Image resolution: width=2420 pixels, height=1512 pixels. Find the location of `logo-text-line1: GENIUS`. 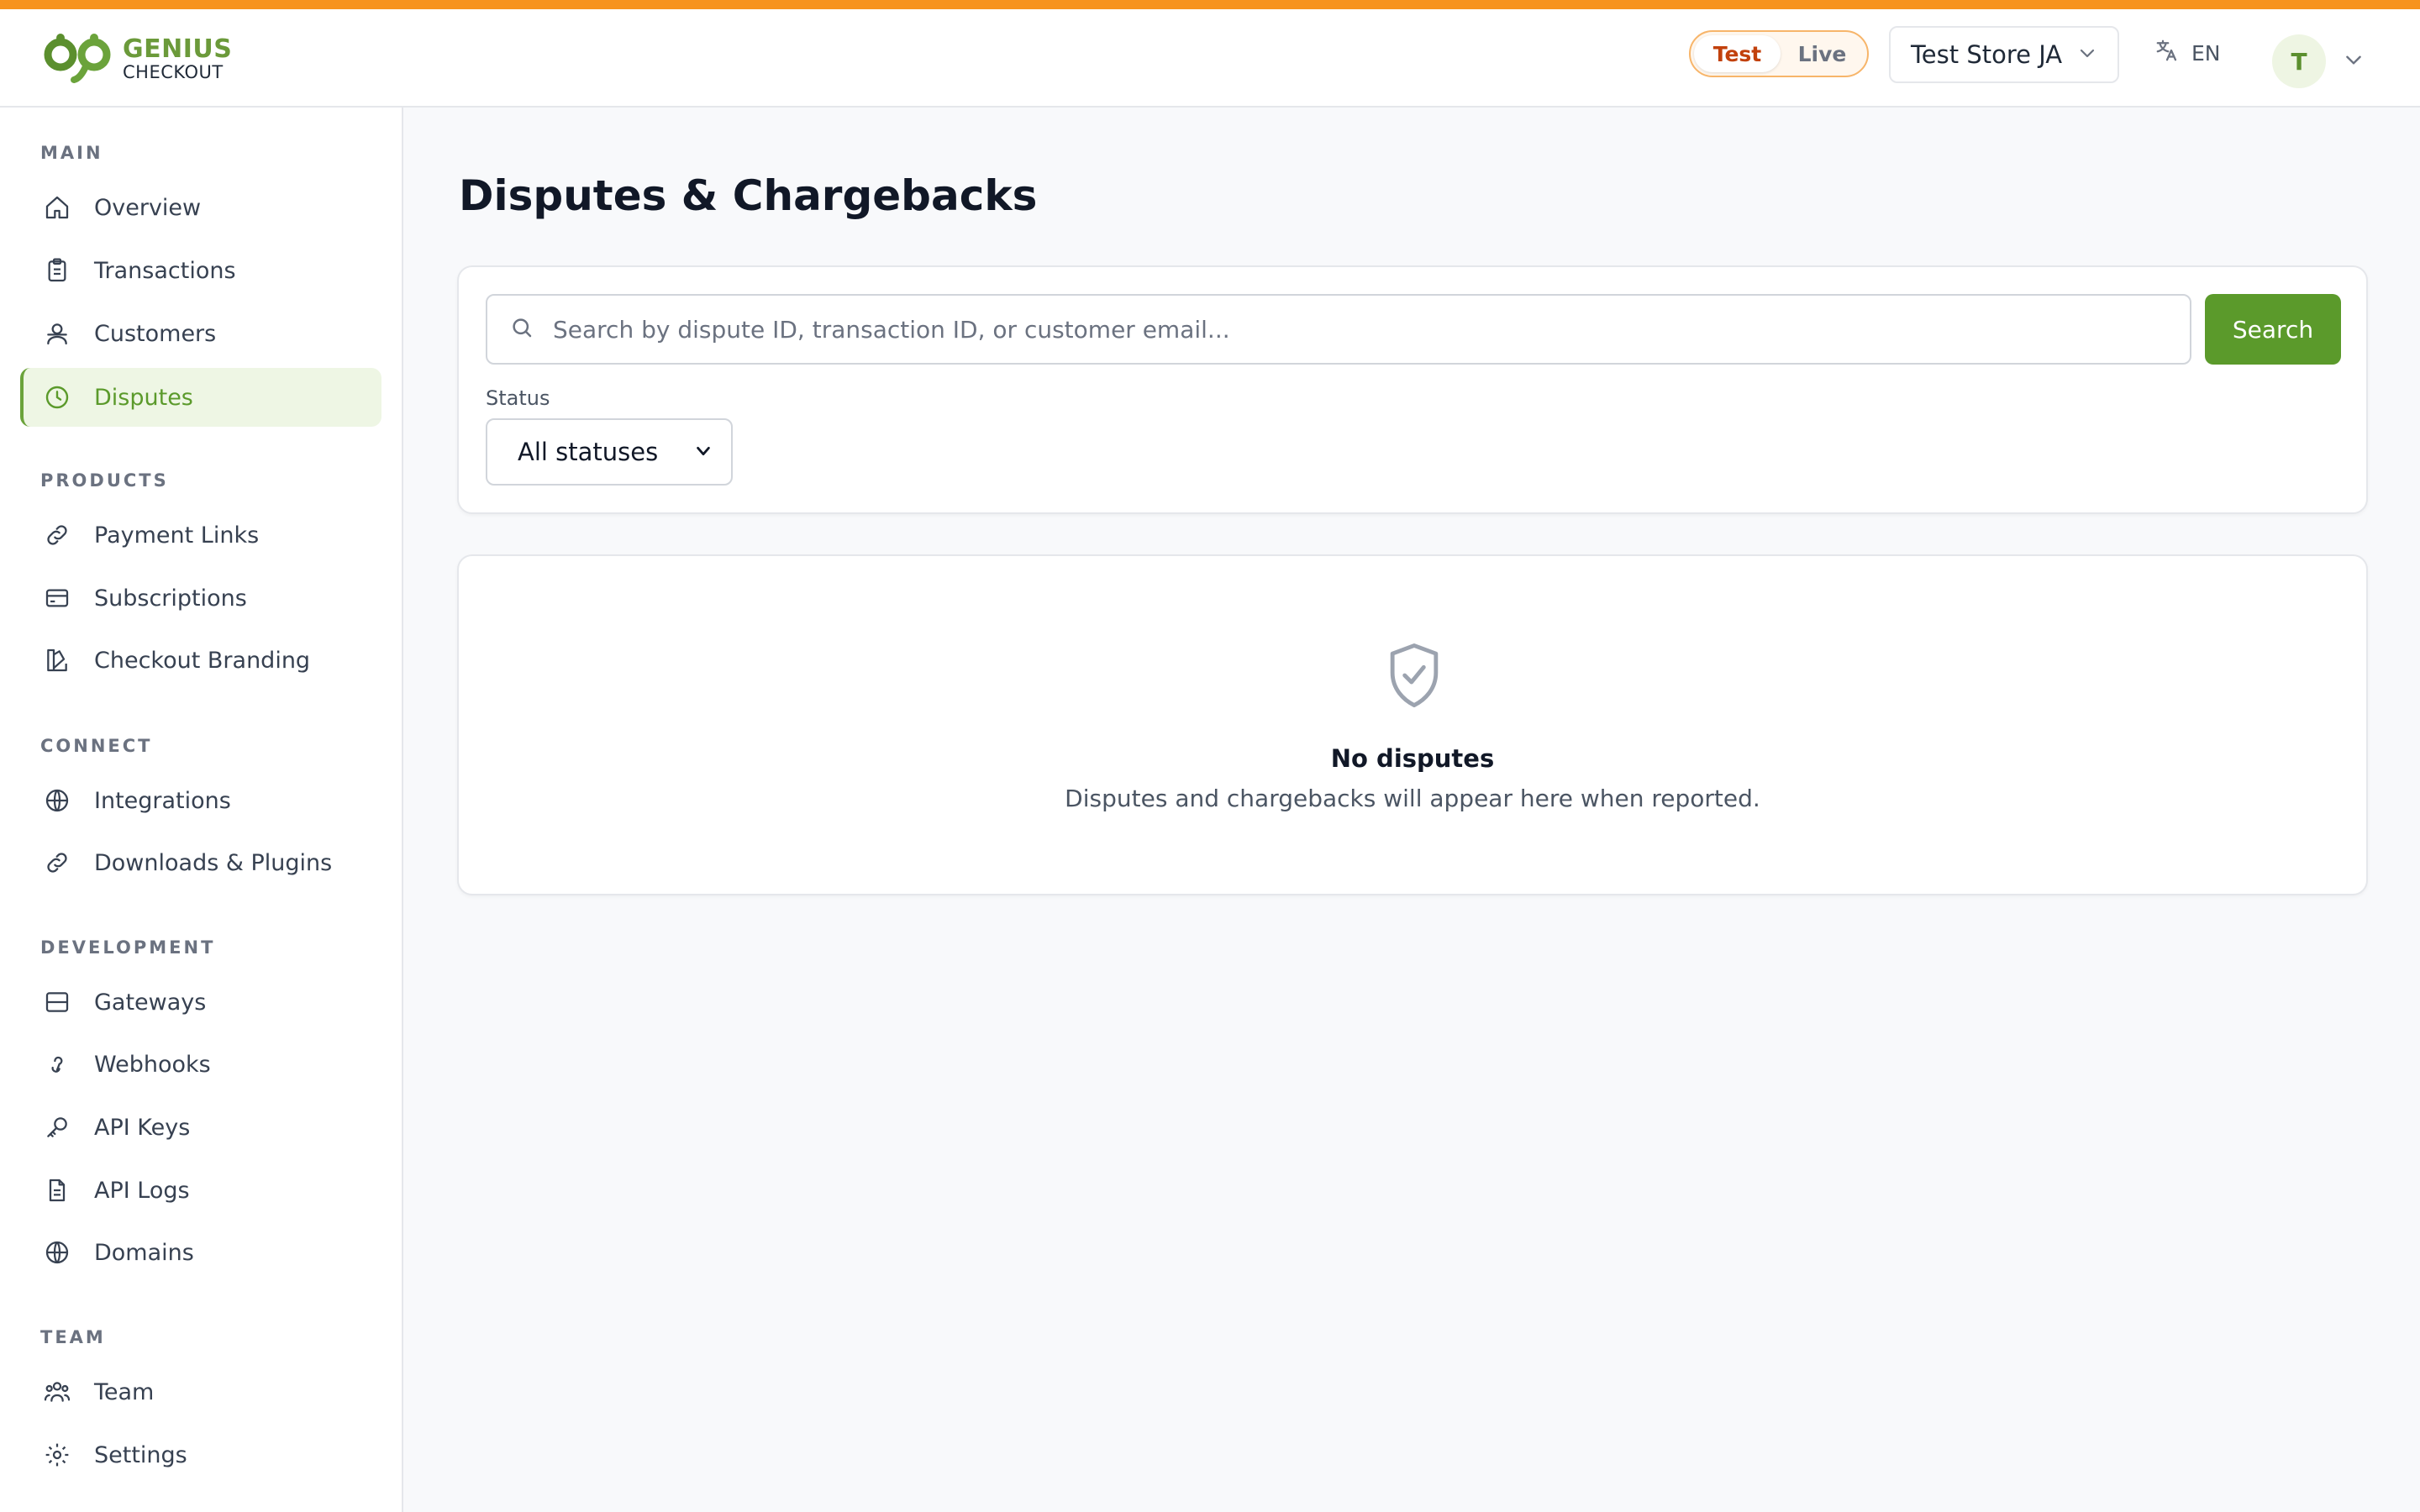

logo-text-line1: GENIUS is located at coordinates (178, 49).